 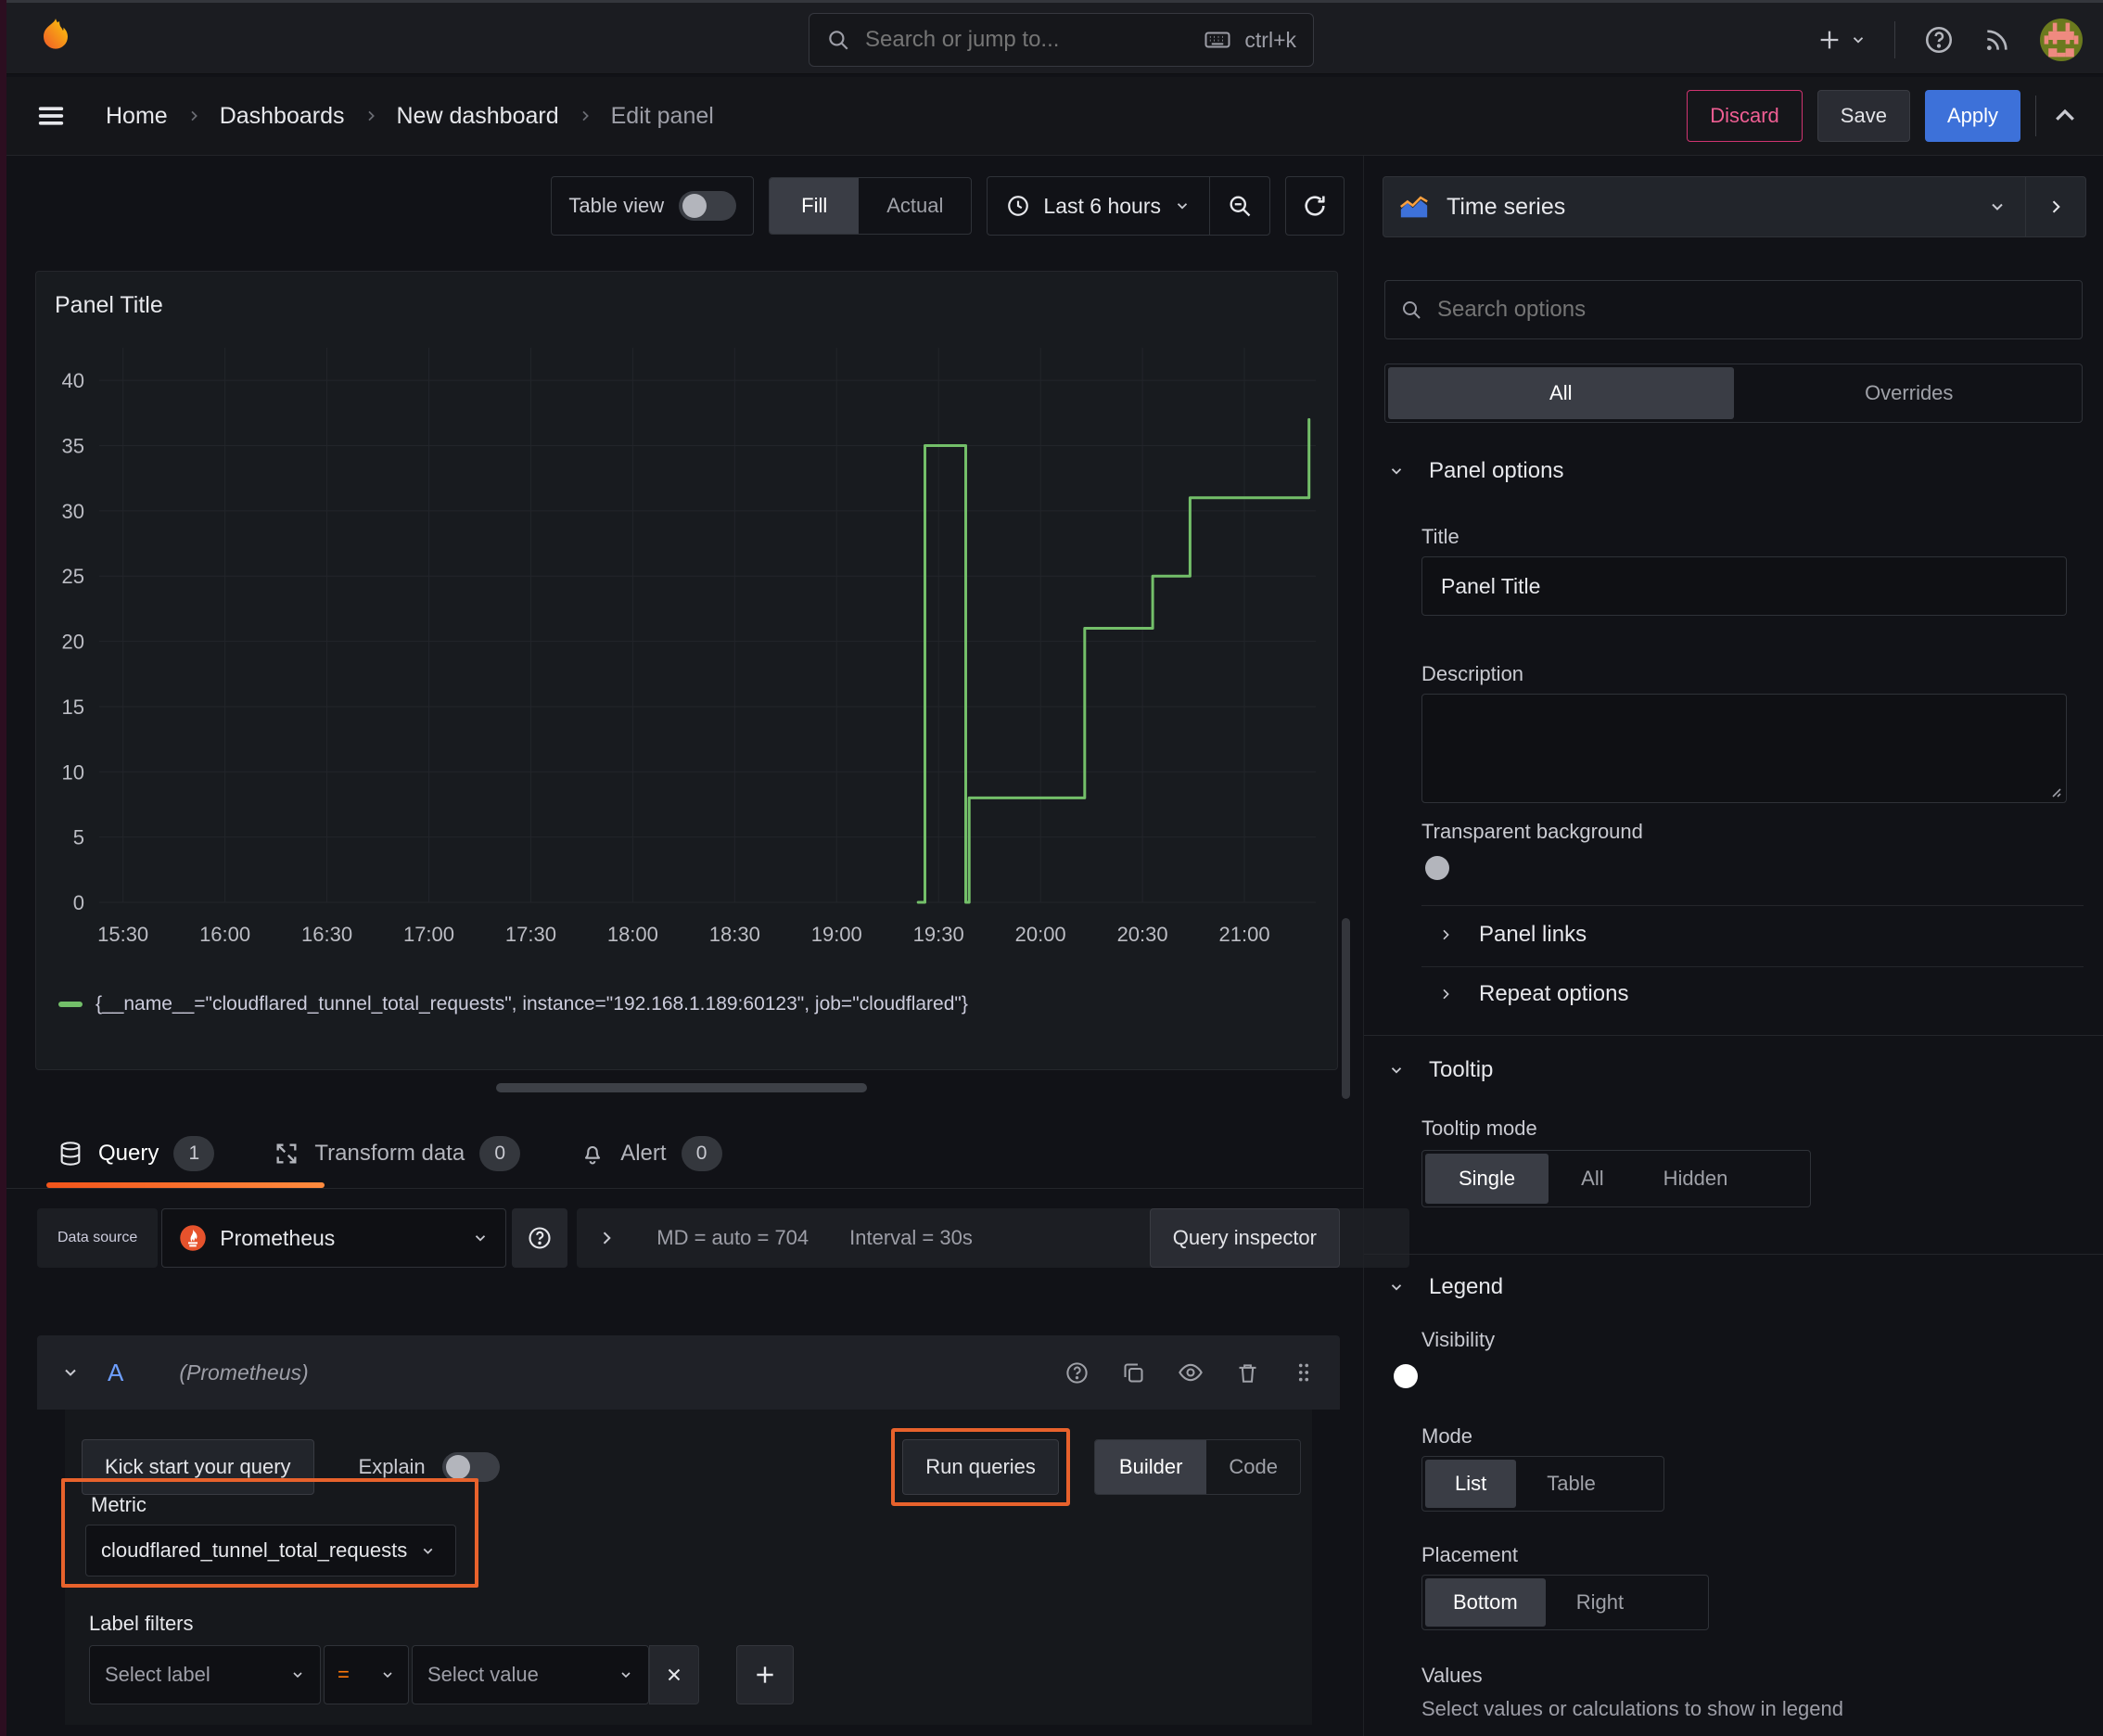 I want to click on tab-overrides: Overrides, so click(x=1910, y=393).